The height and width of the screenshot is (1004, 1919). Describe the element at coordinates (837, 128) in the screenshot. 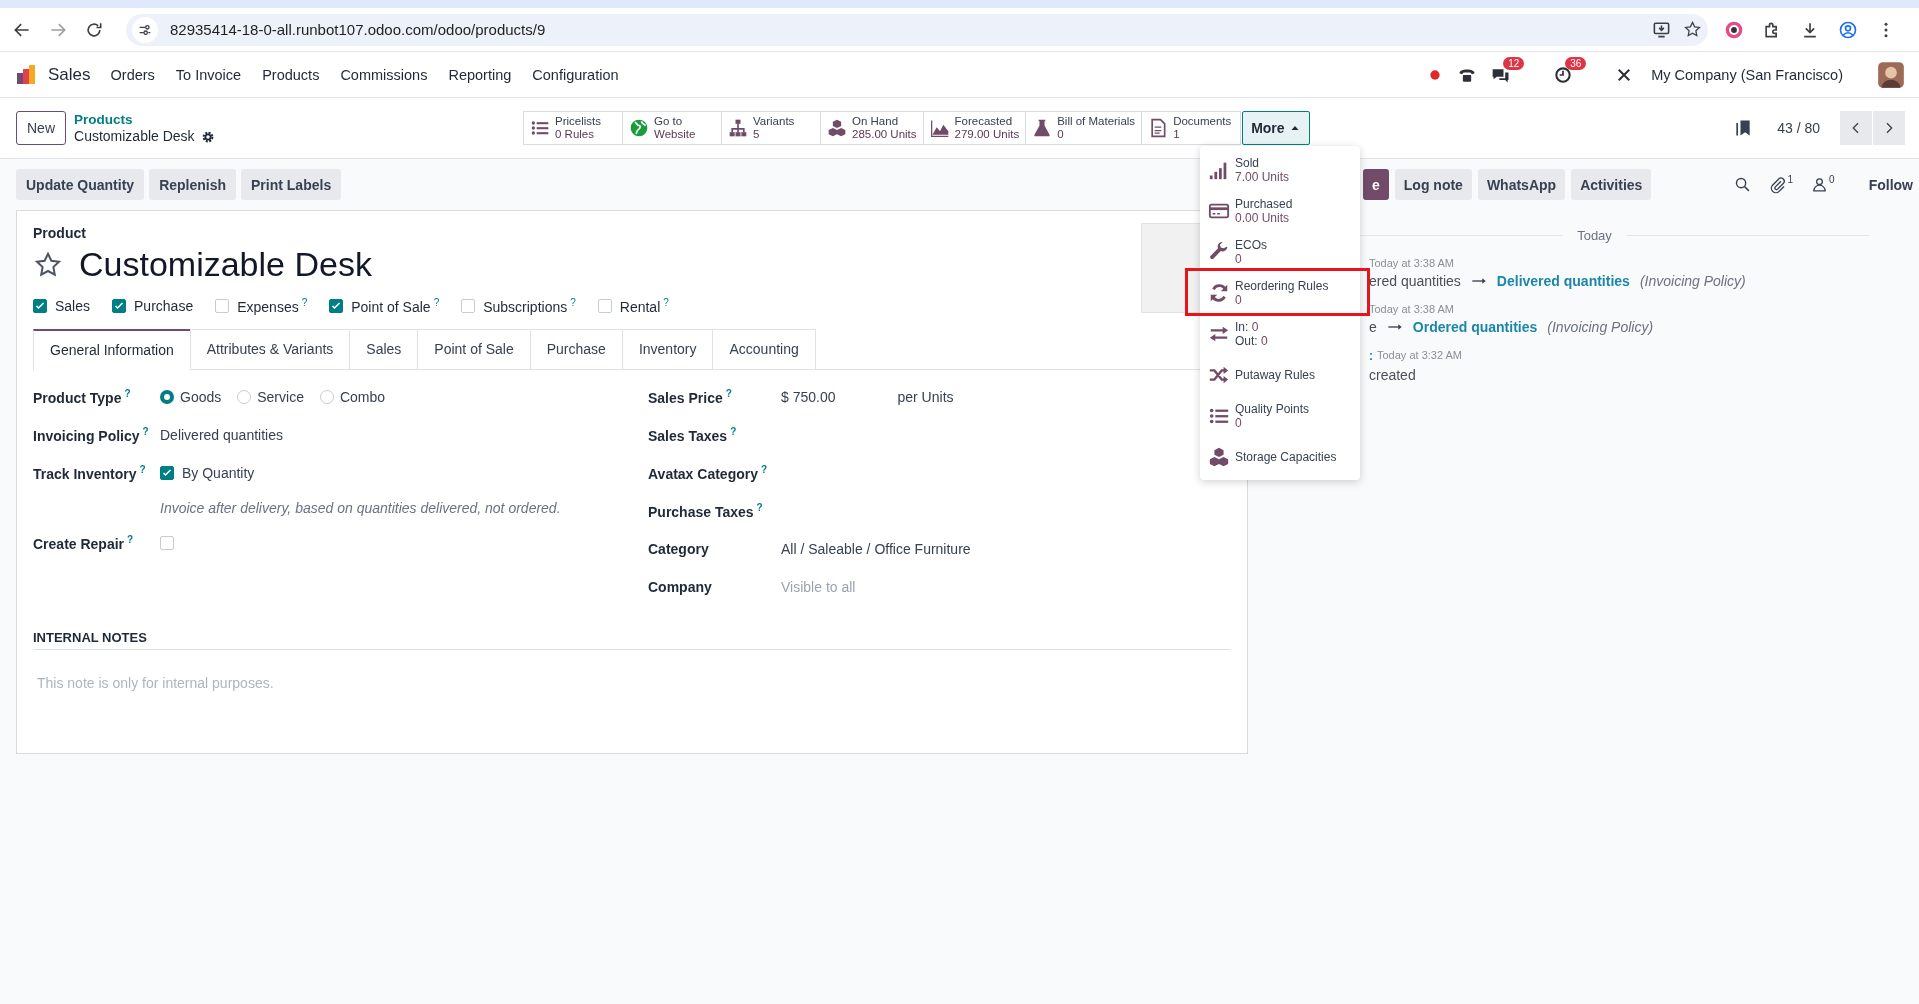

I see `cubes-icon` at that location.